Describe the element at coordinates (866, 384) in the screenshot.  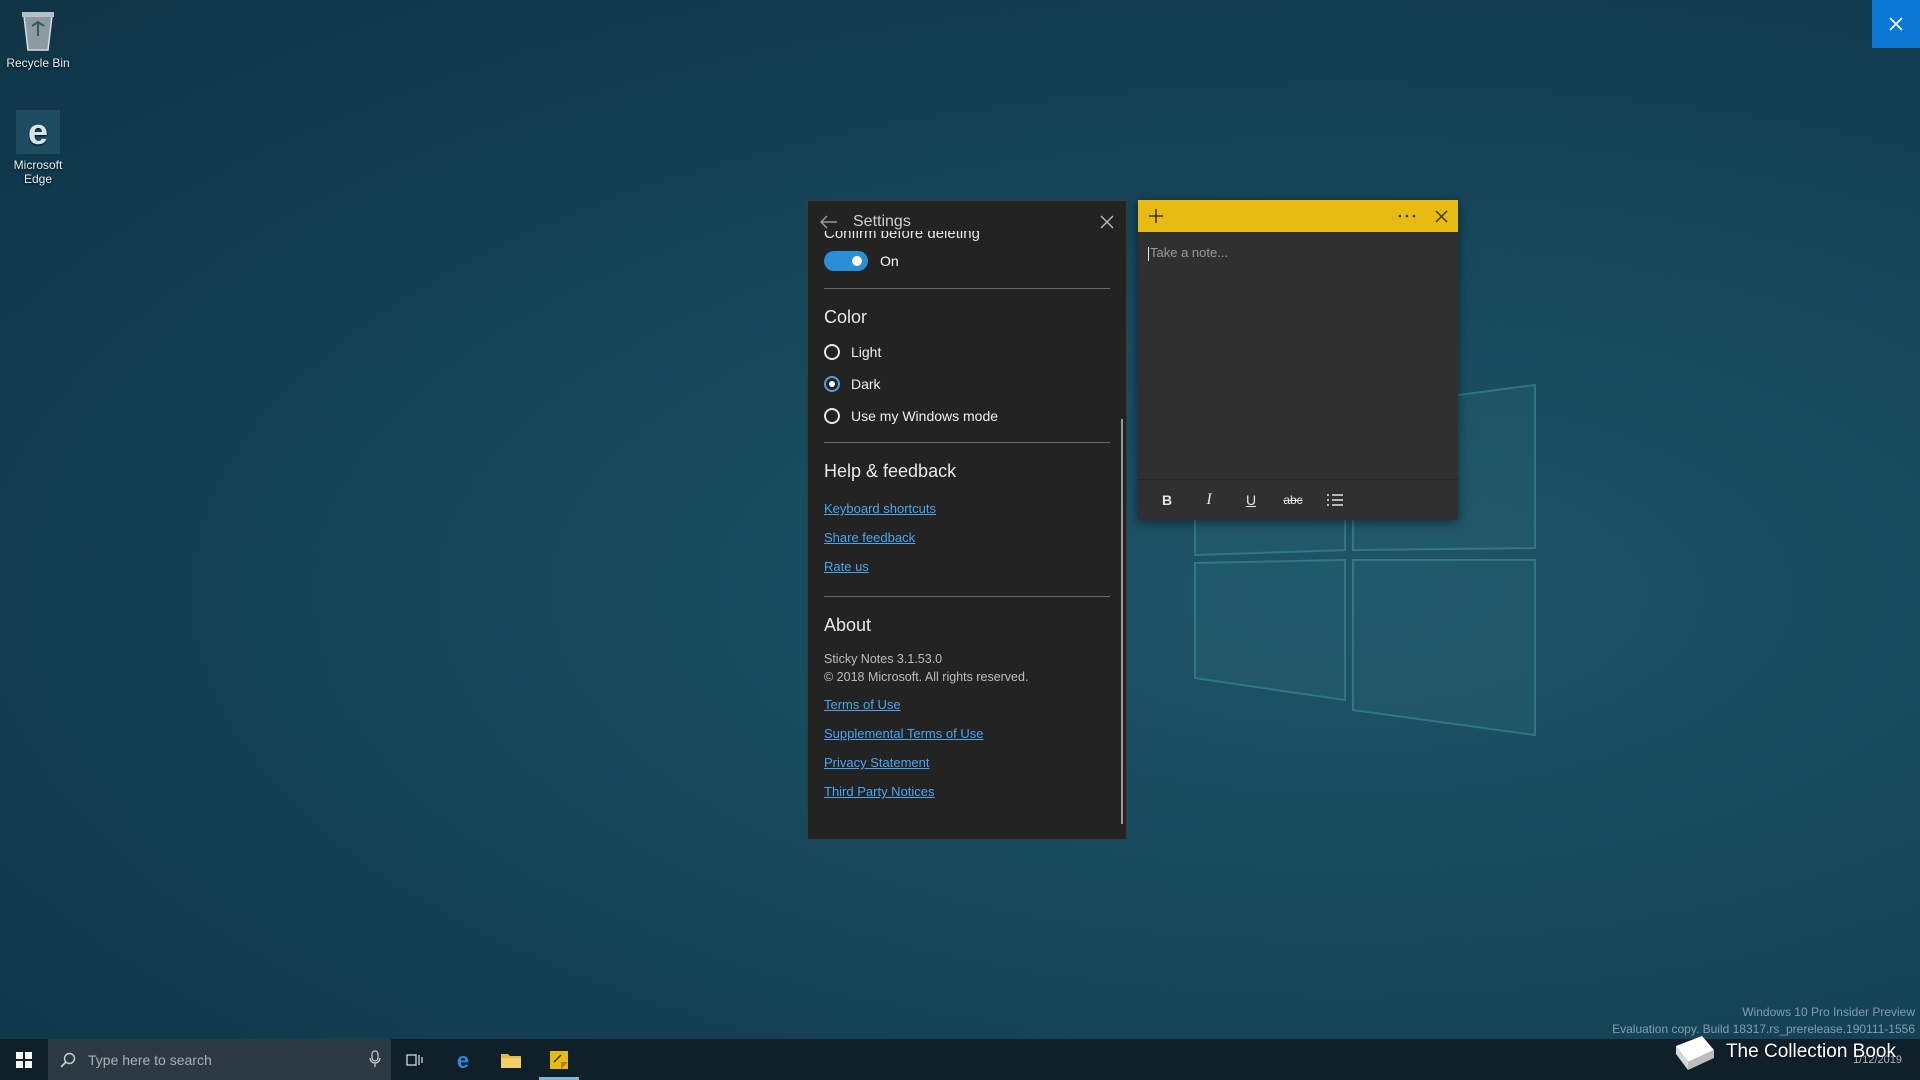
I see `radio-label: Dark` at that location.